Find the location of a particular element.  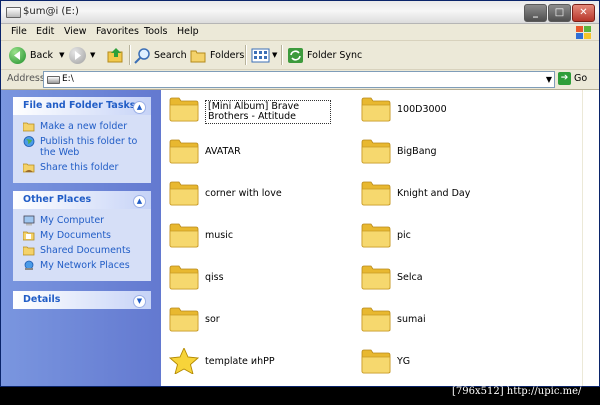

place-shared-documents: Shared Documents is located at coordinates (87, 250).